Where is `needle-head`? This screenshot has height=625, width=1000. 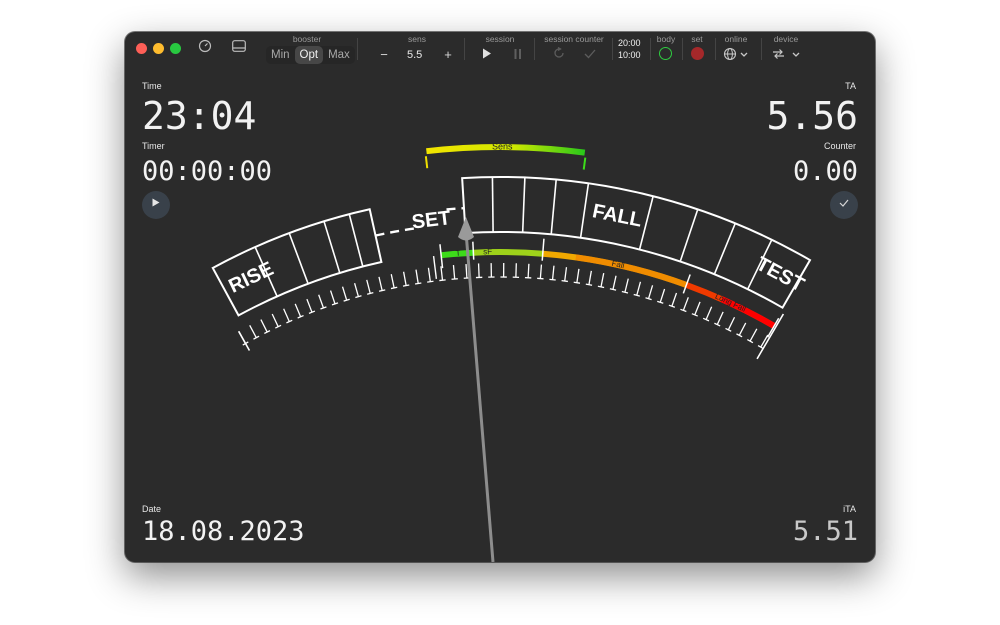
needle-head is located at coordinates (466, 229).